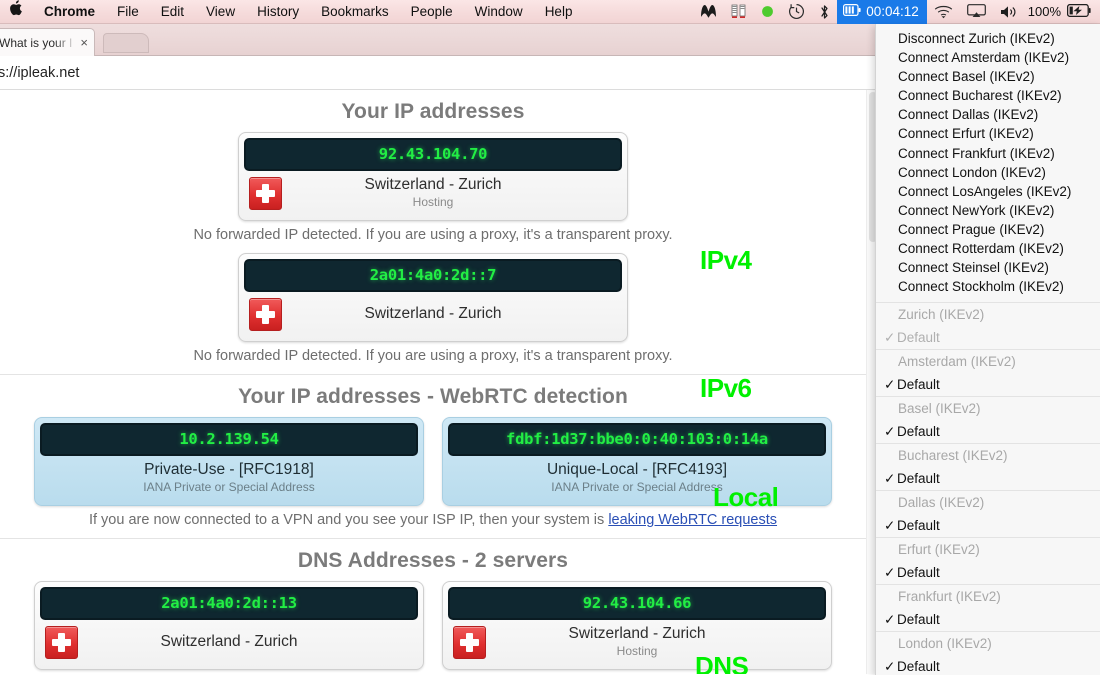  I want to click on vpn-menu-item-connect-frankfurt: Connect Frankfurt (IKEv2), so click(988, 153).